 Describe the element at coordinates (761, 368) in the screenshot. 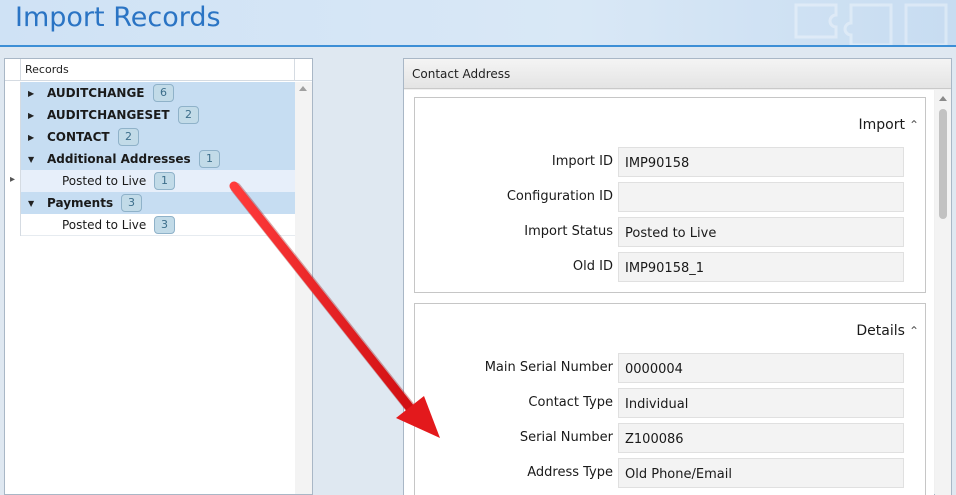

I see `field-value: 0000004` at that location.